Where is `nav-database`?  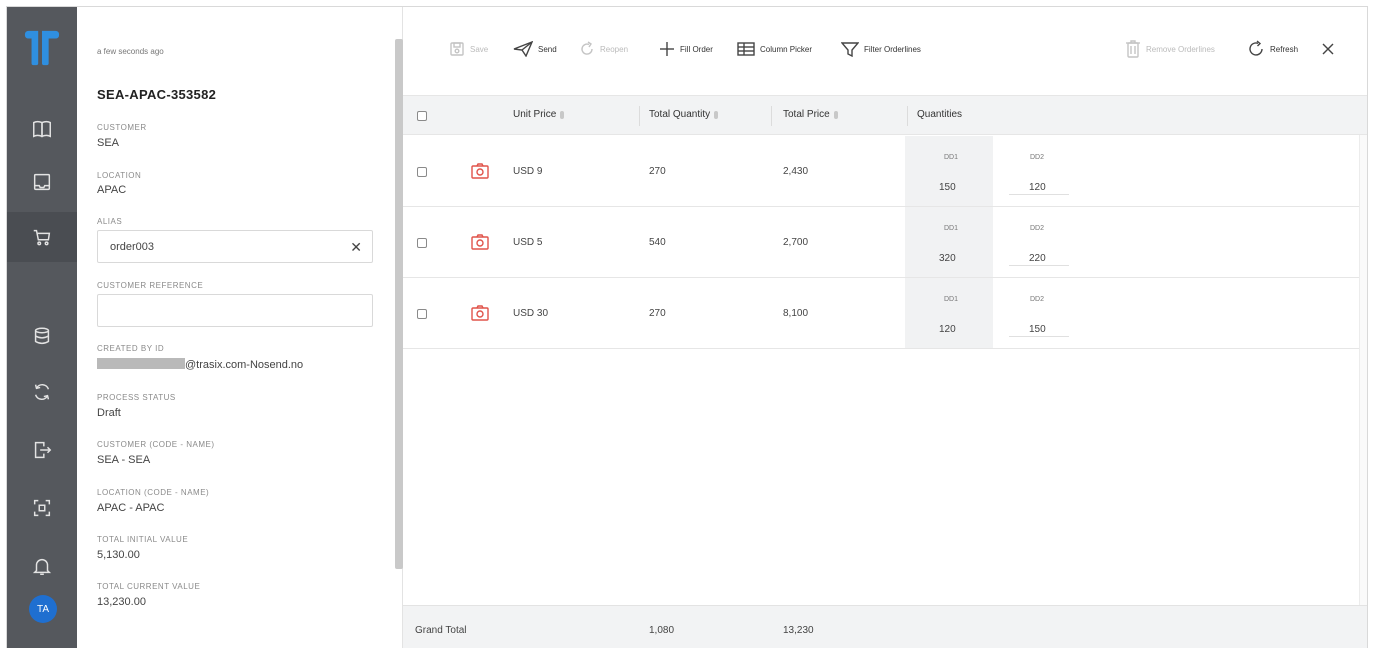 nav-database is located at coordinates (42, 336).